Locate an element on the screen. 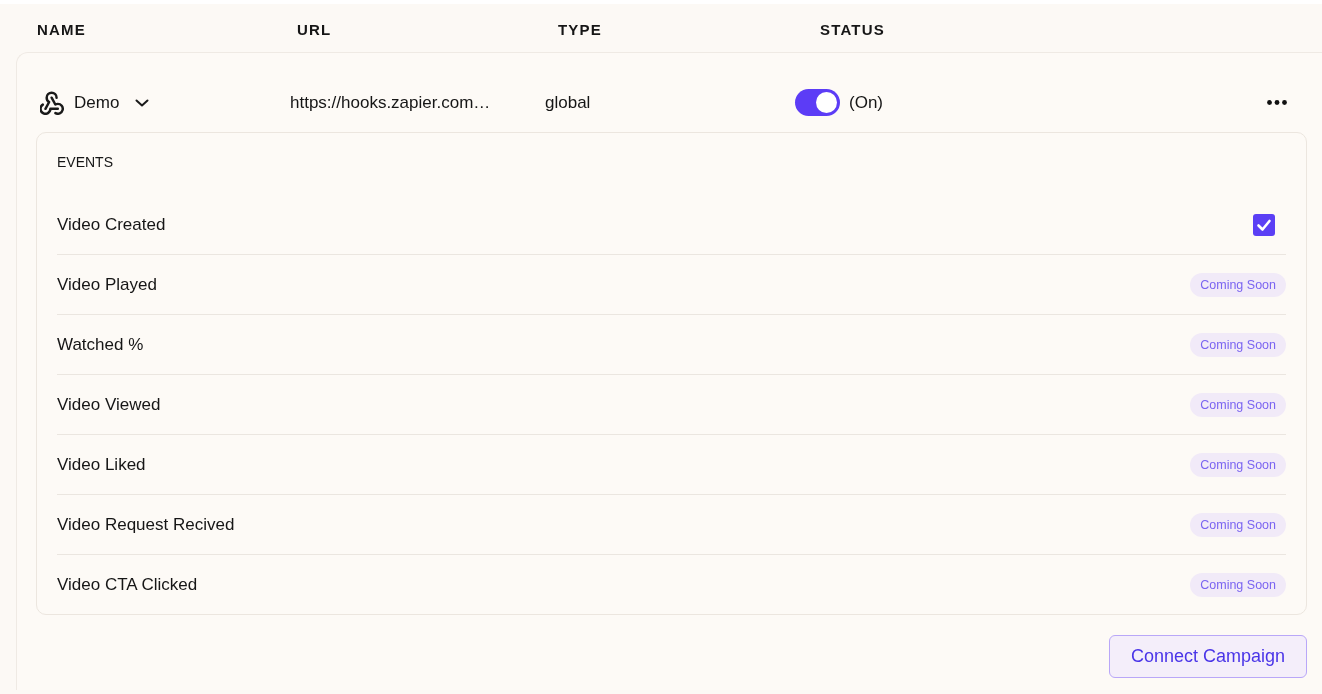 The height and width of the screenshot is (694, 1322). column-header: NAME is located at coordinates (61, 30).